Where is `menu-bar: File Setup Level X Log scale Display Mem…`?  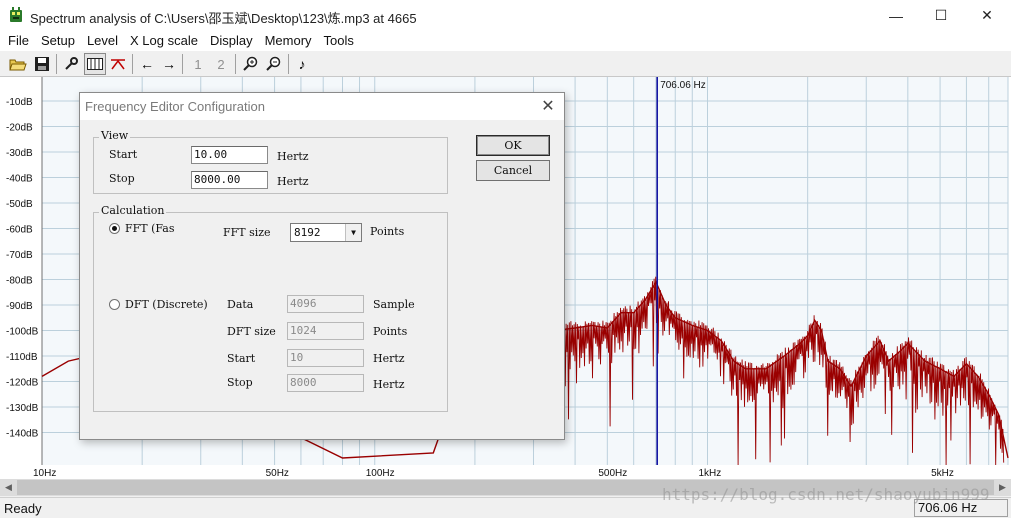
menu-bar: File Setup Level X Log scale Display Mem… is located at coordinates (505, 41).